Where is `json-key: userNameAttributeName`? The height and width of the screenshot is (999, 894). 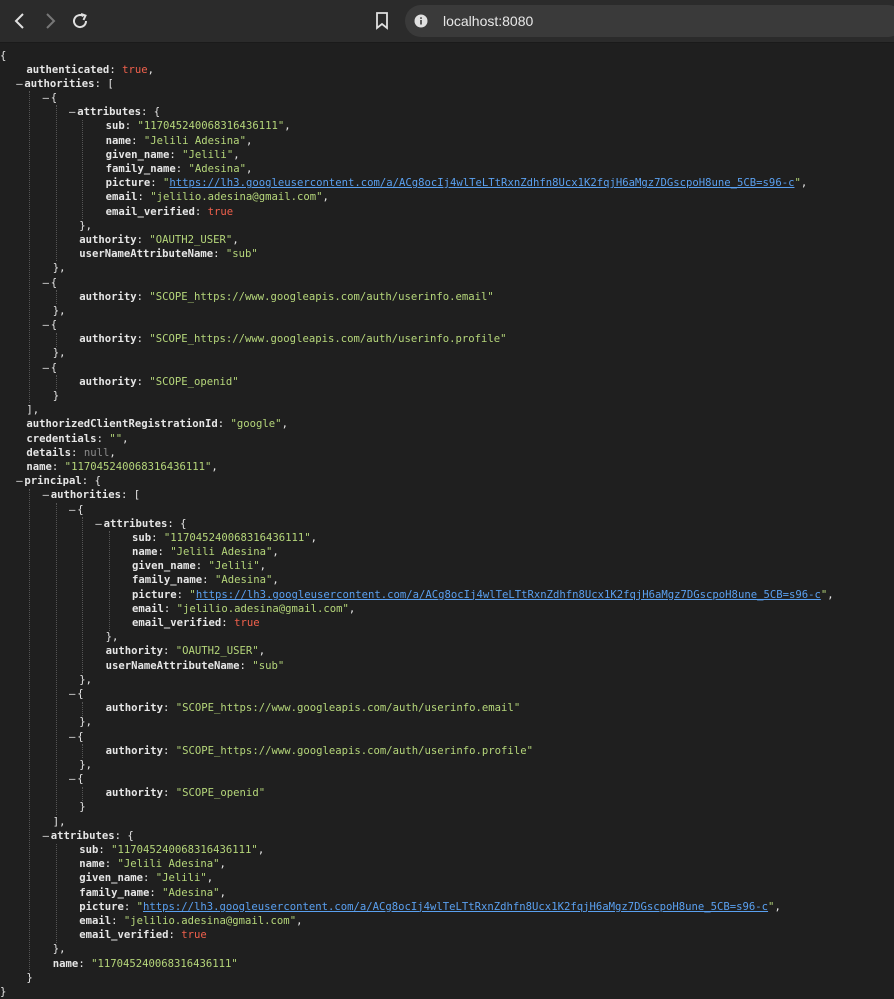 json-key: userNameAttributeName is located at coordinates (146, 254).